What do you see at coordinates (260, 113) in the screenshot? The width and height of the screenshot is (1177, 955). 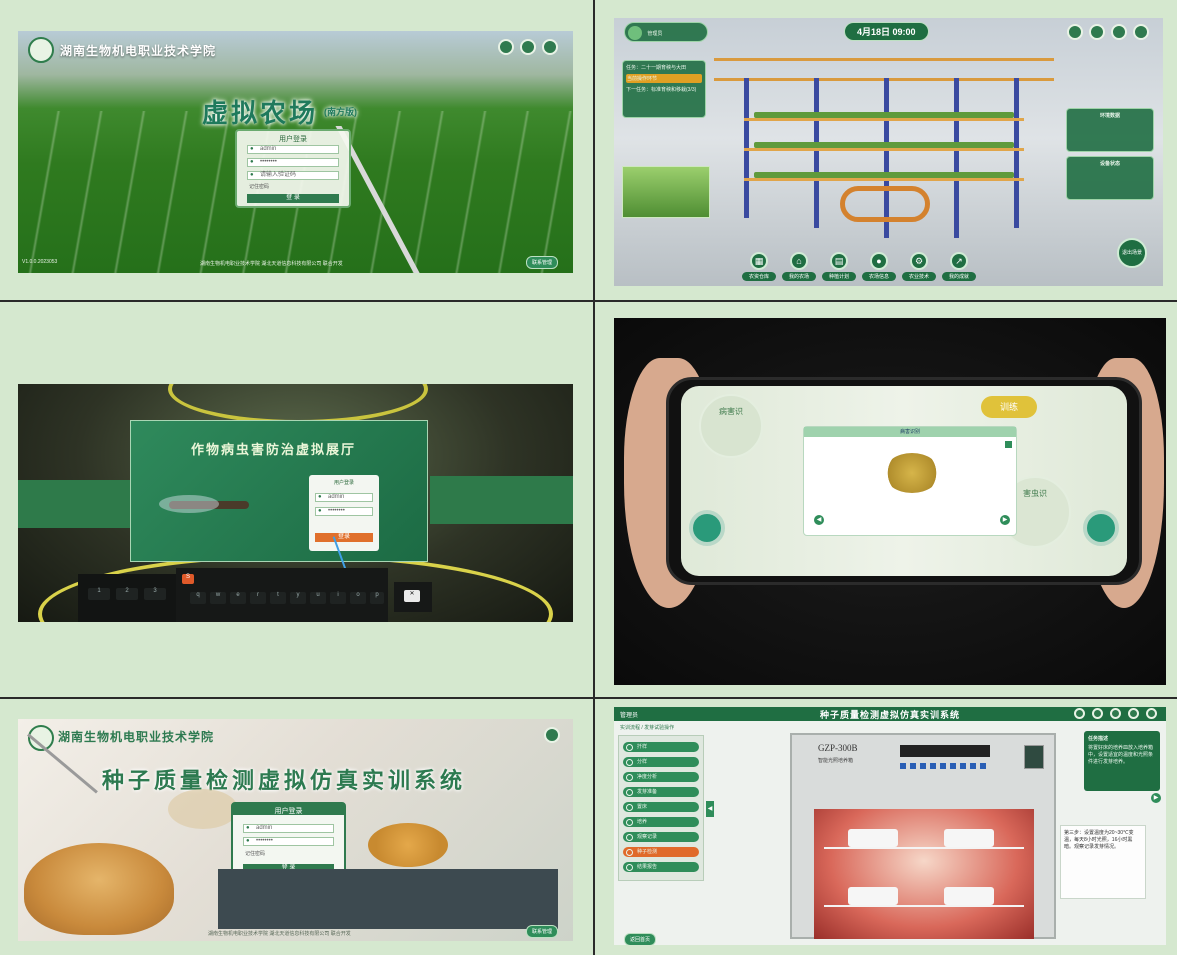 I see `app-title: 虚拟农场` at bounding box center [260, 113].